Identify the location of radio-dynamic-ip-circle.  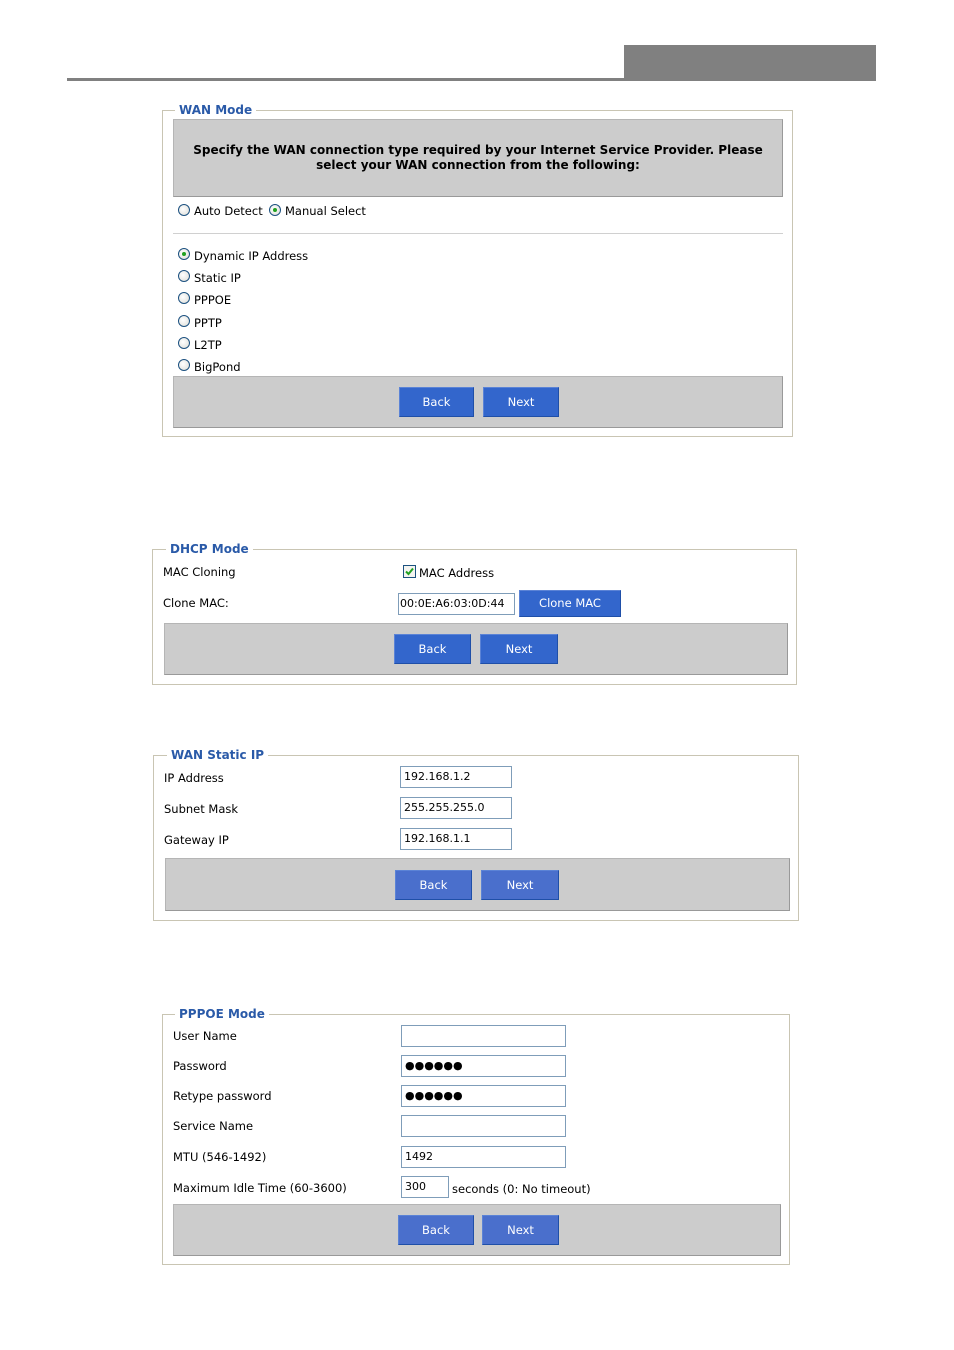
(184, 254).